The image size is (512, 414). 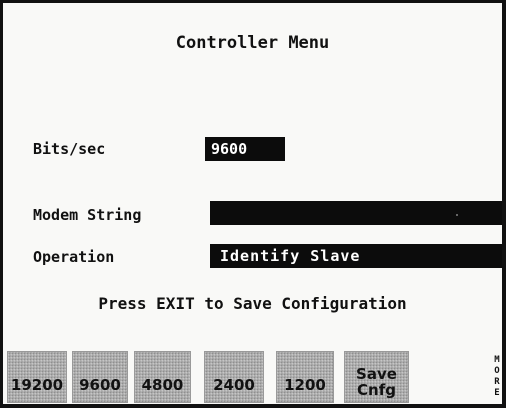 What do you see at coordinates (87, 215) in the screenshot?
I see `modem-string-label: Modem String` at bounding box center [87, 215].